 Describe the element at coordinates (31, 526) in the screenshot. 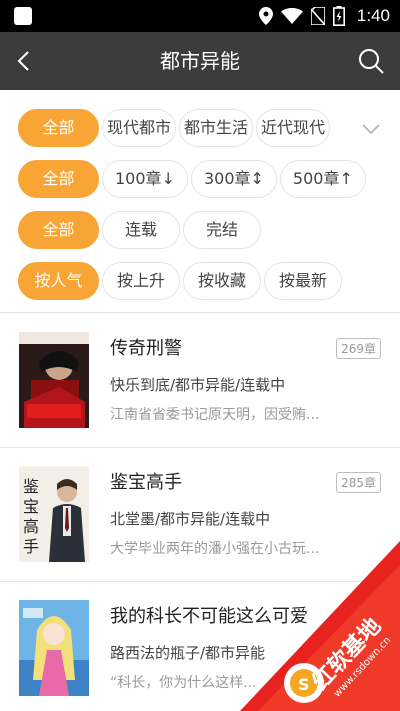

I see `svg-text: 高` at that location.